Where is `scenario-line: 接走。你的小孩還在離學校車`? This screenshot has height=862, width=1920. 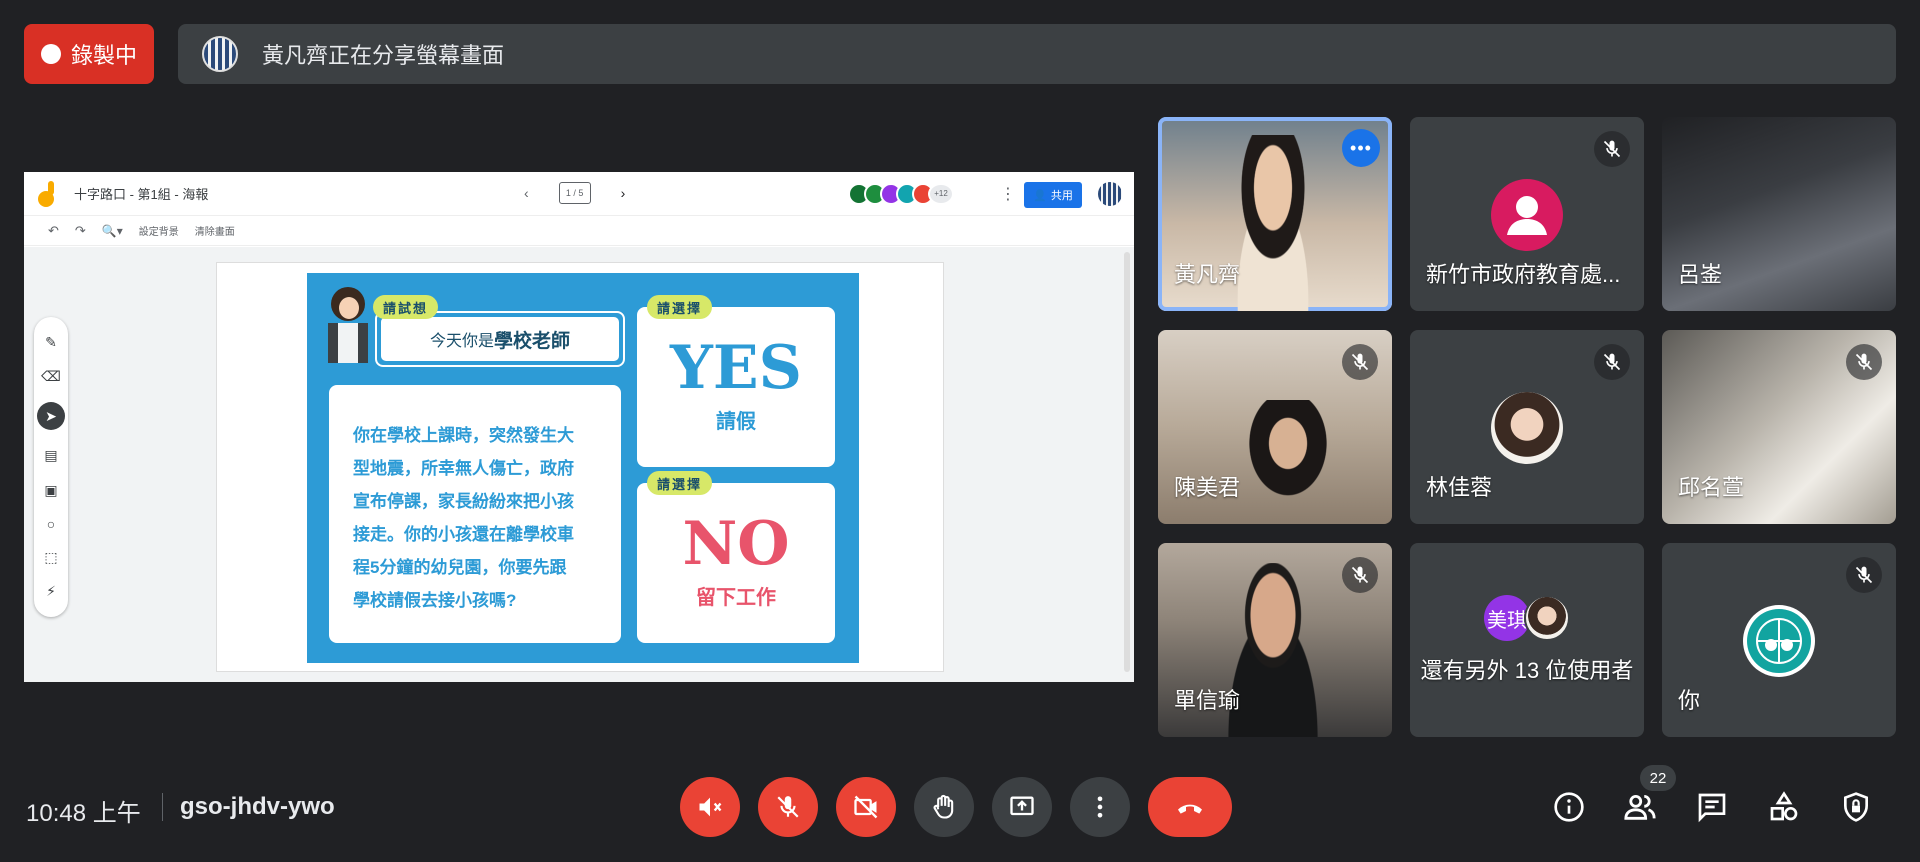 scenario-line: 接走。你的小孩還在離學校車 is located at coordinates (463, 534).